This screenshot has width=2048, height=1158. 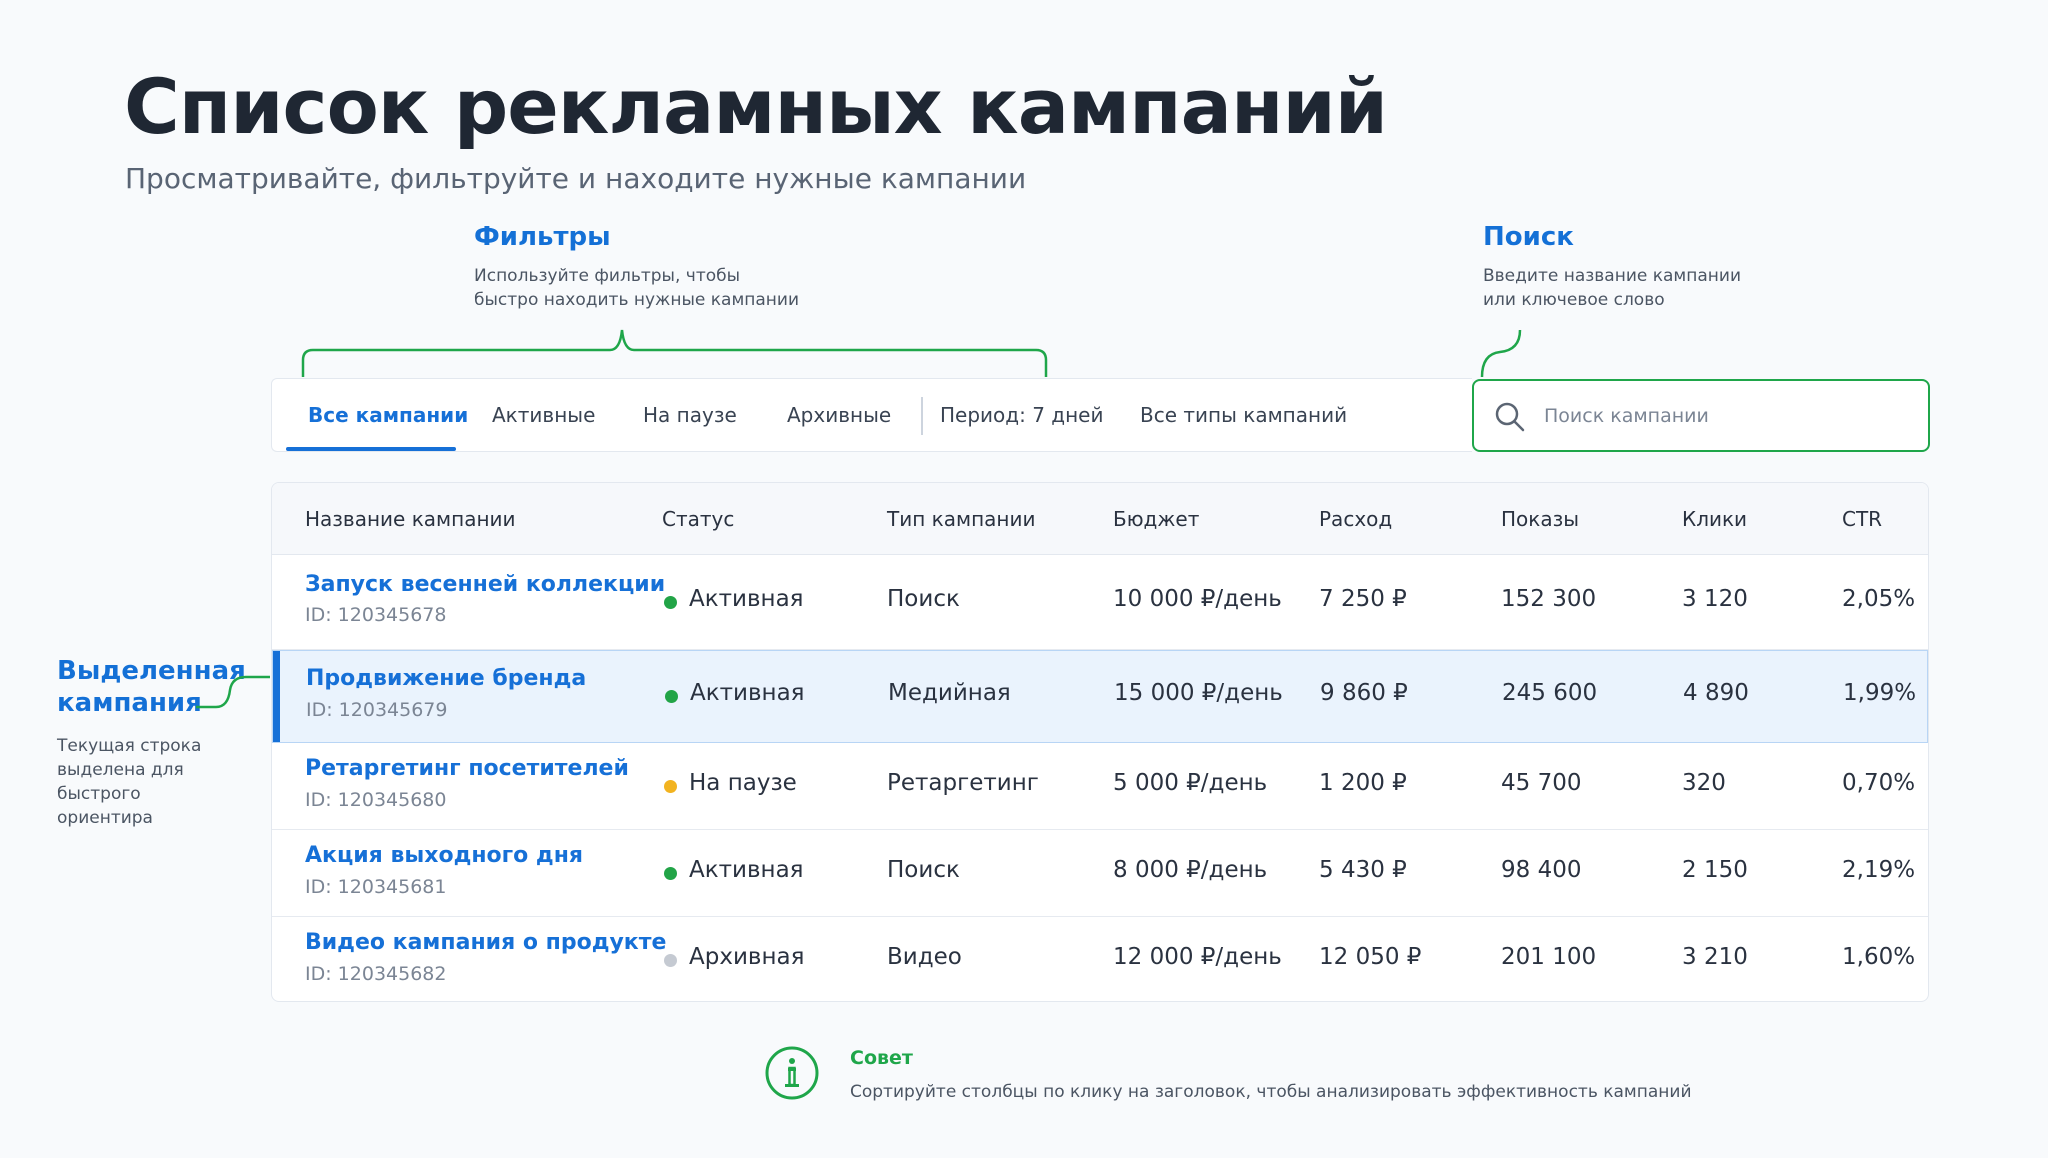 What do you see at coordinates (922, 416) in the screenshot?
I see `toolbar-divider` at bounding box center [922, 416].